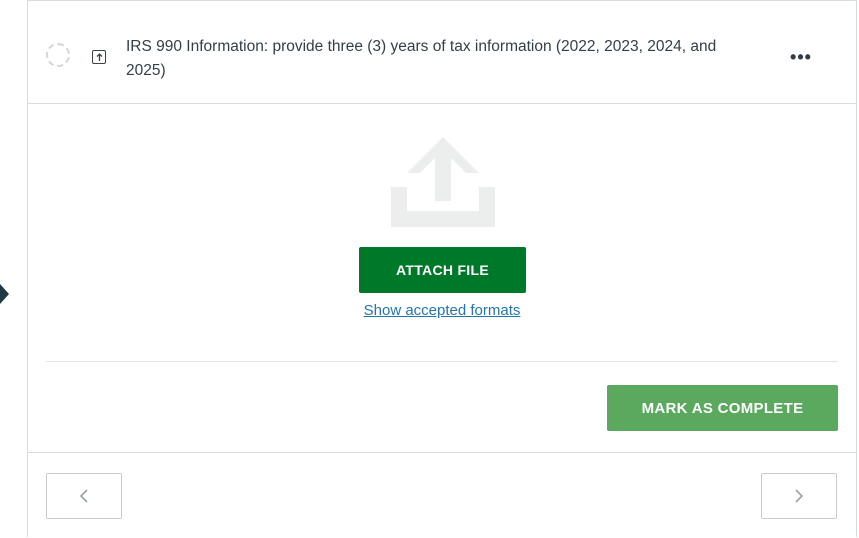 The height and width of the screenshot is (538, 859). I want to click on chevron-left-icon, so click(83, 496).